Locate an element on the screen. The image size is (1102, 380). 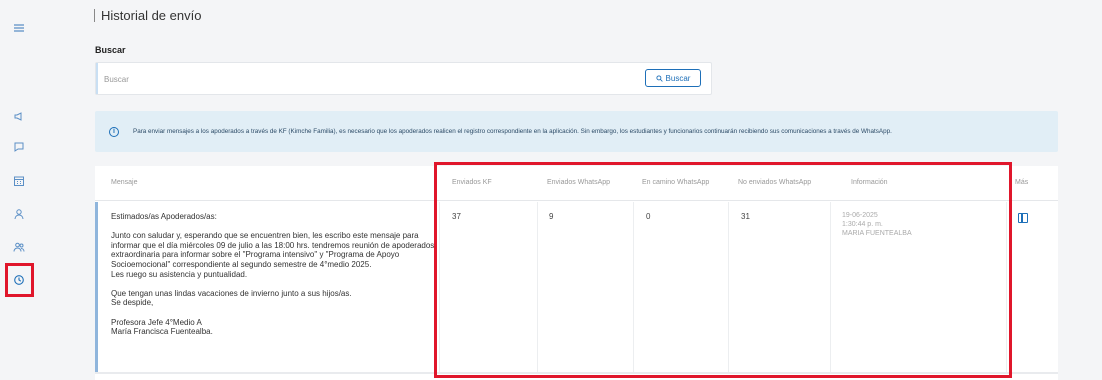
header-more: Más is located at coordinates (1022, 182).